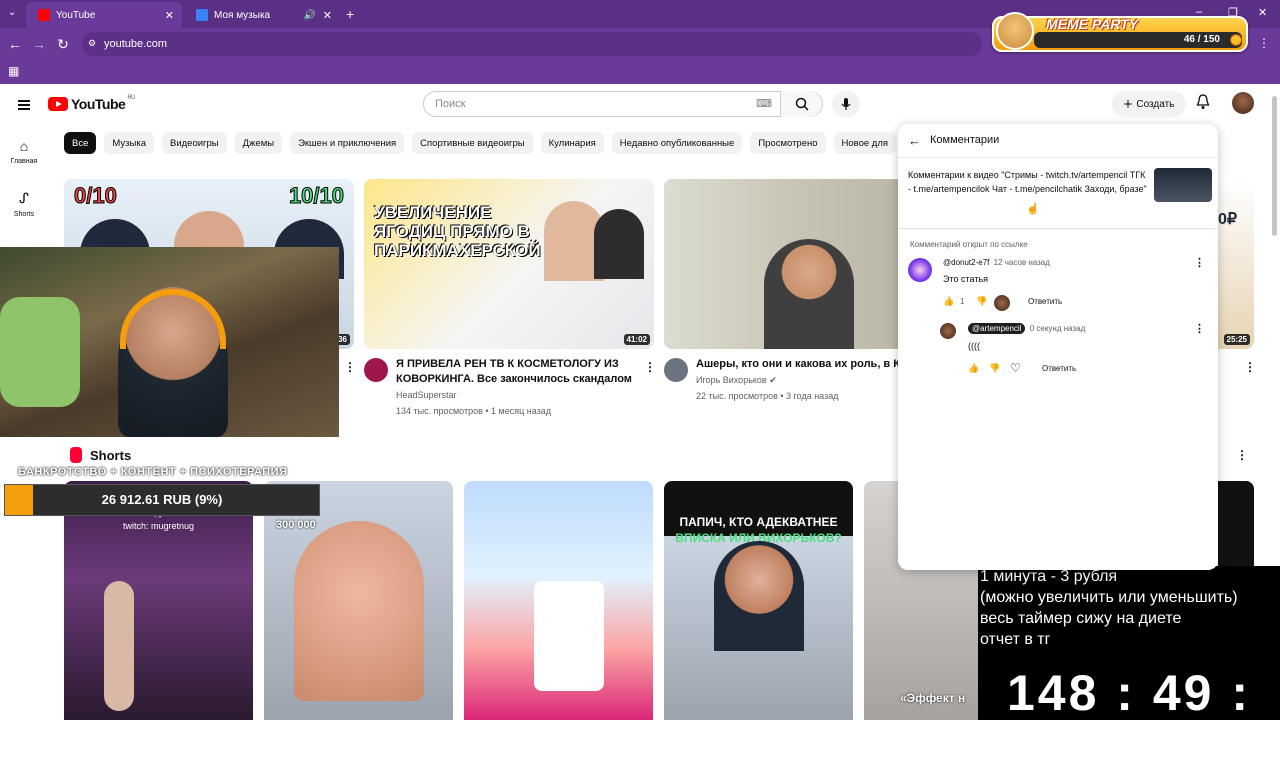 The width and height of the screenshot is (1280, 775). I want to click on back-icon: ←, so click(15, 44).